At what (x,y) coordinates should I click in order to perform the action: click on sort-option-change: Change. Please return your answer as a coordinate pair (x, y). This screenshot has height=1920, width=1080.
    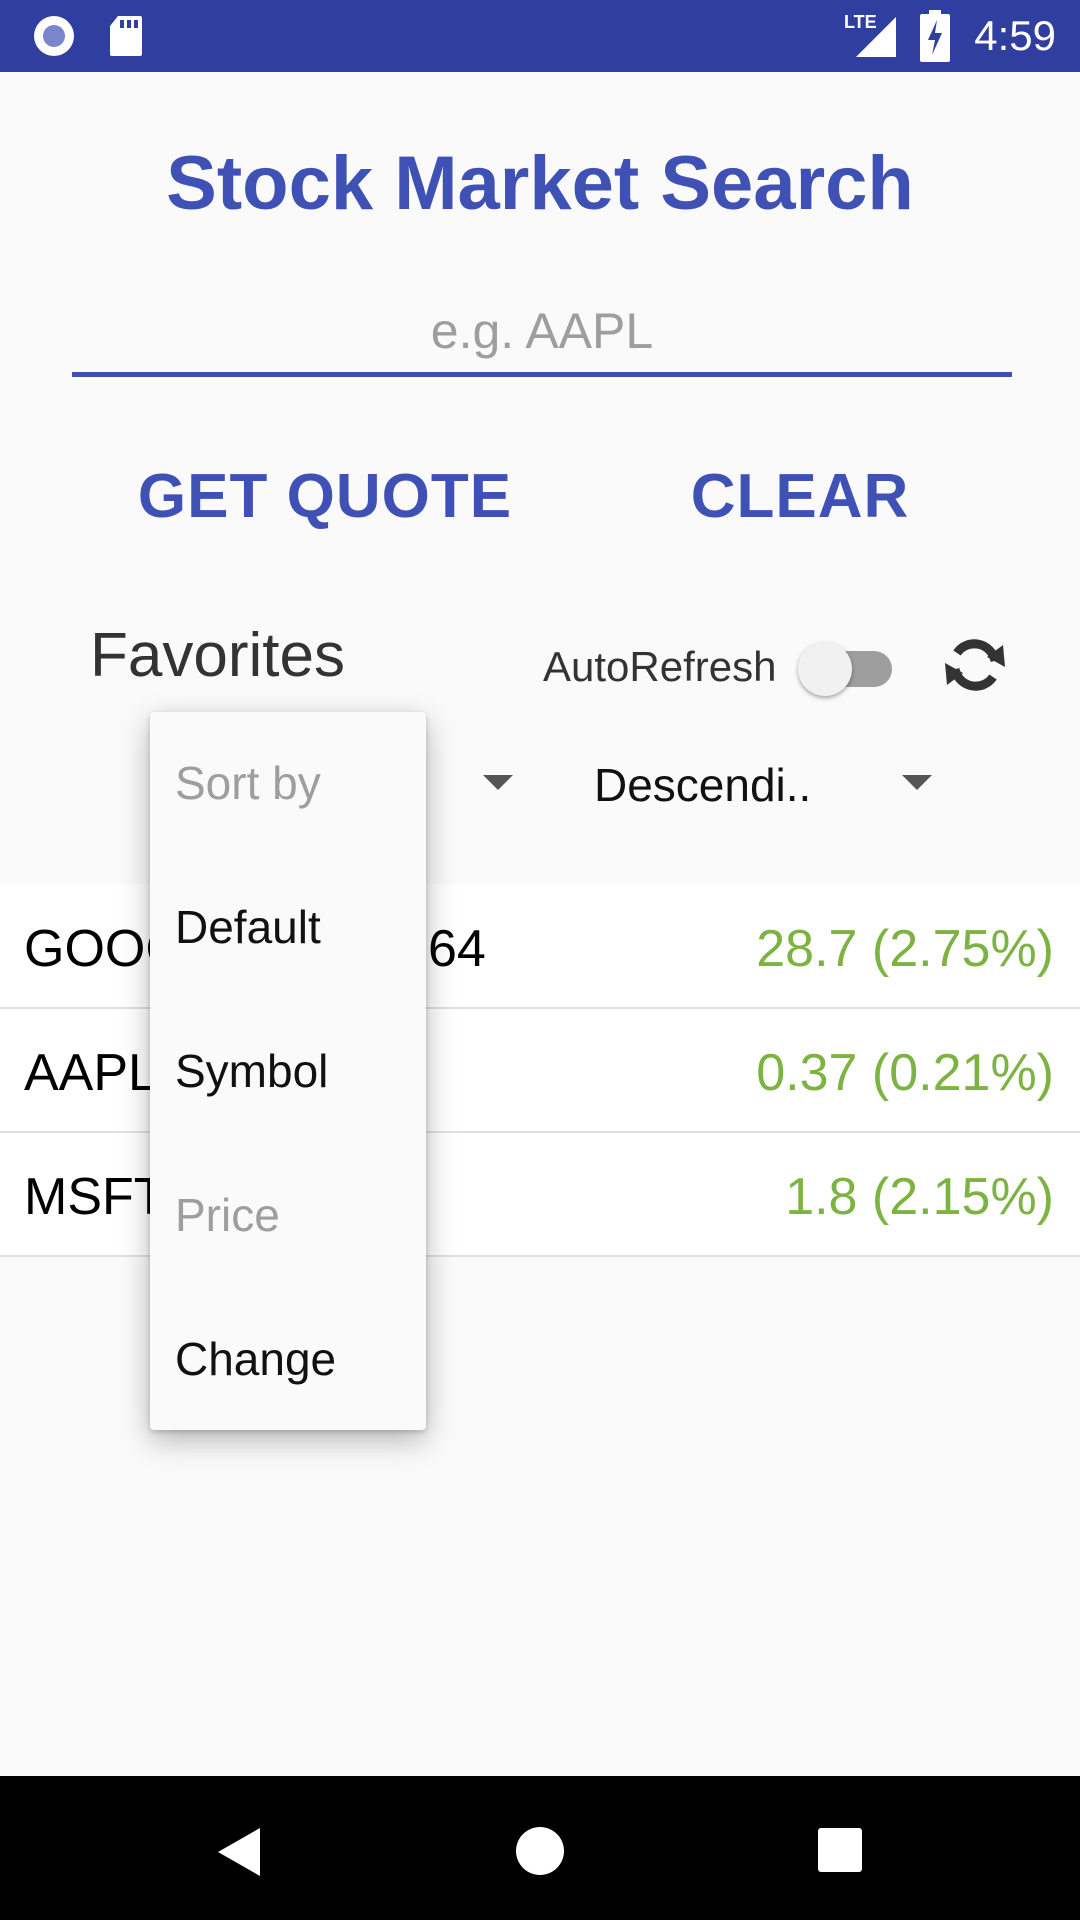
    Looking at the image, I should click on (255, 1359).